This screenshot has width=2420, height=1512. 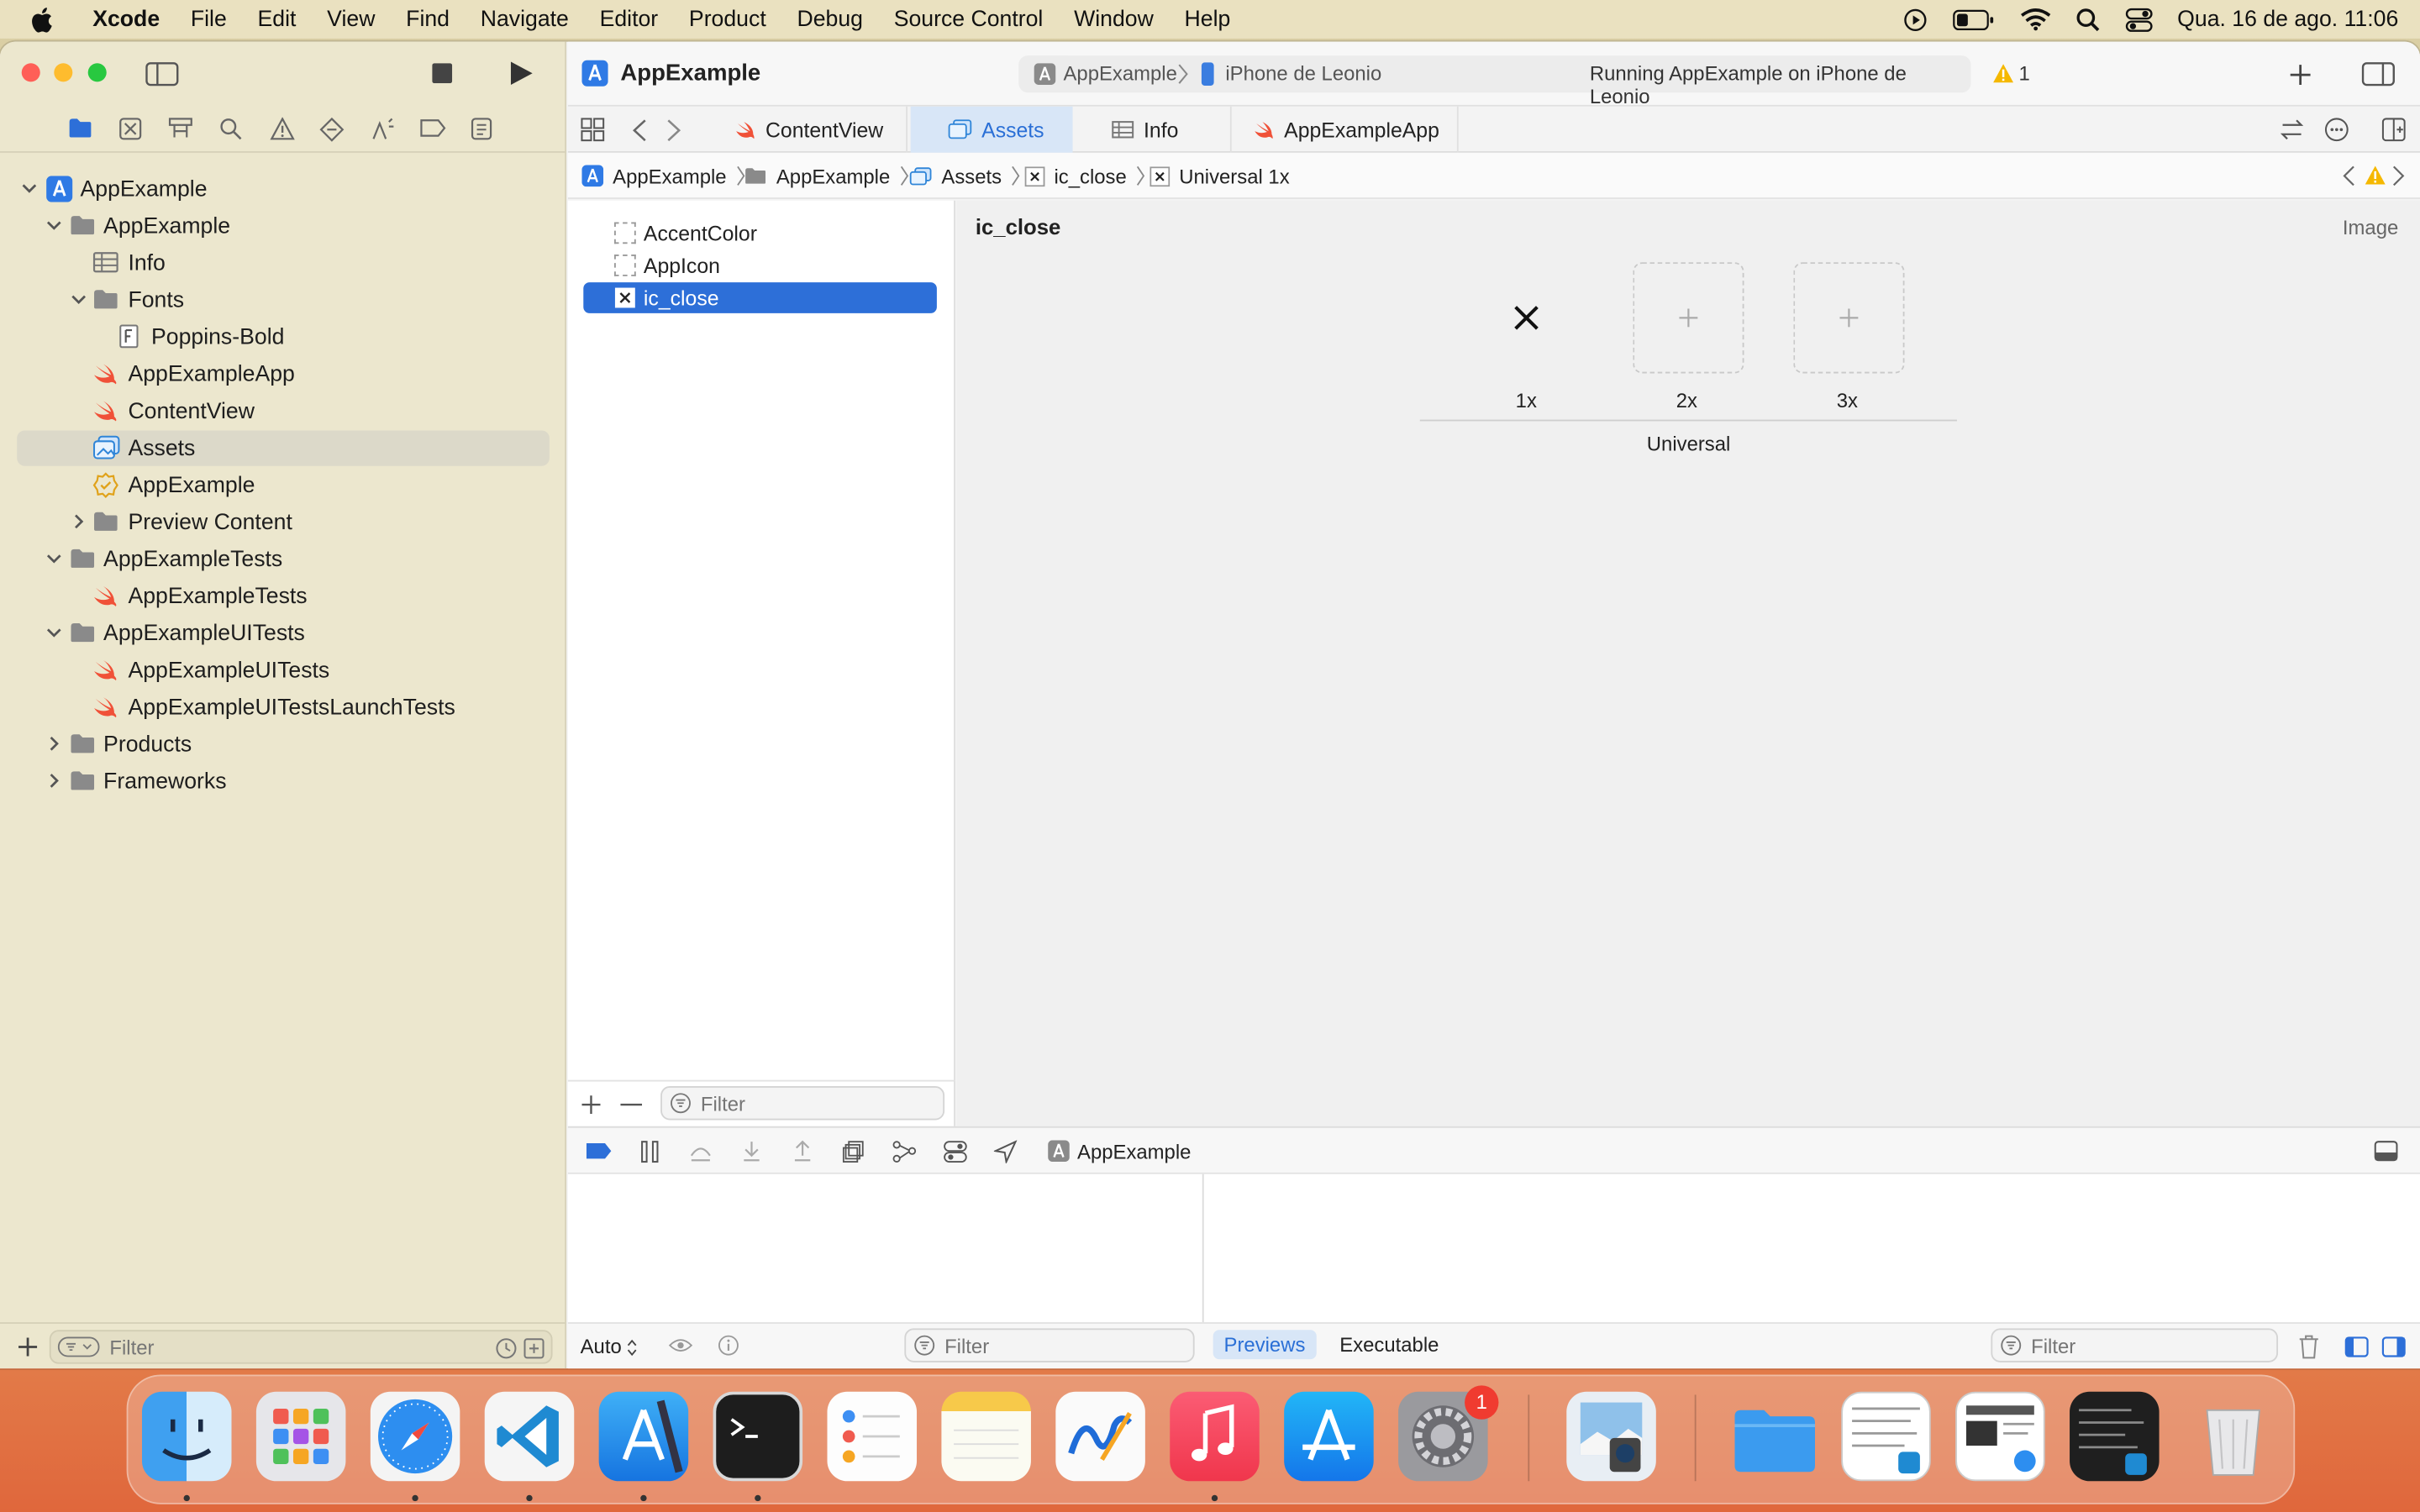 What do you see at coordinates (1207, 19) in the screenshot?
I see `menu-help: Help` at bounding box center [1207, 19].